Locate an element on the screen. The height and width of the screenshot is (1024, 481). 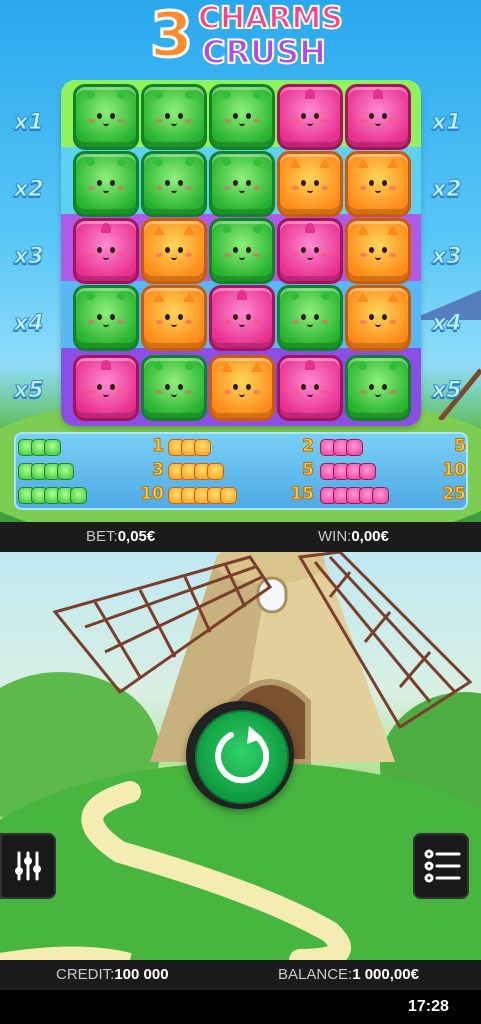
symbol-green-r2c2 is located at coordinates (174, 184).